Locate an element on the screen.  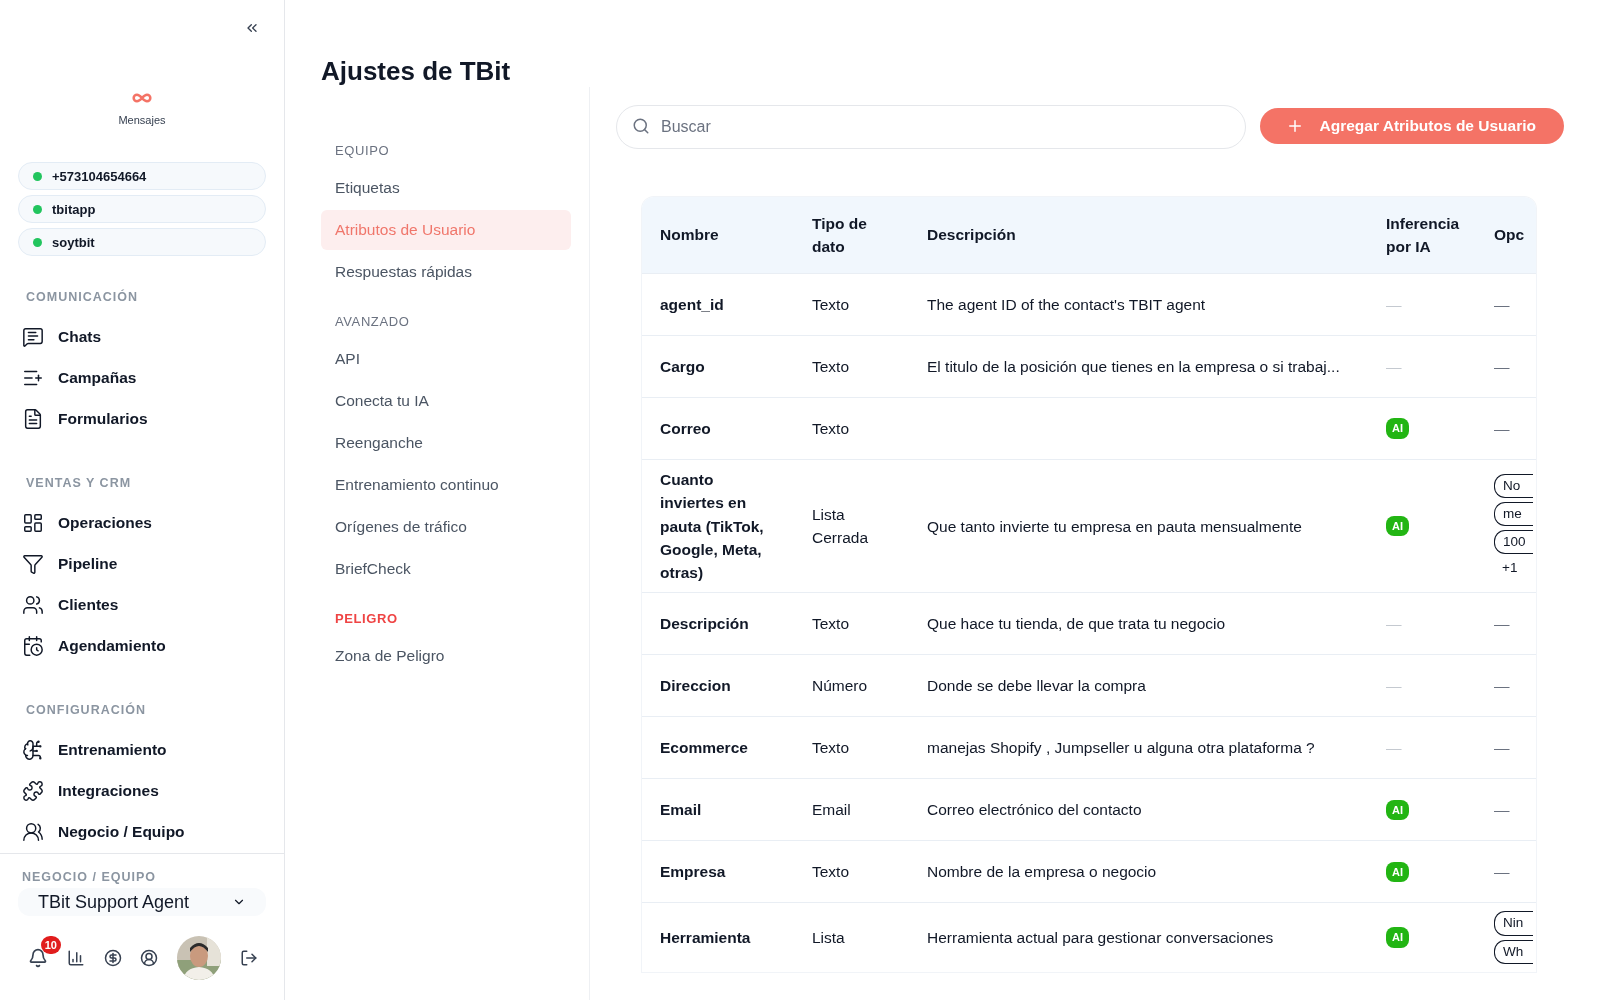
table-cell-text: Direccion is located at coordinates (695, 686).